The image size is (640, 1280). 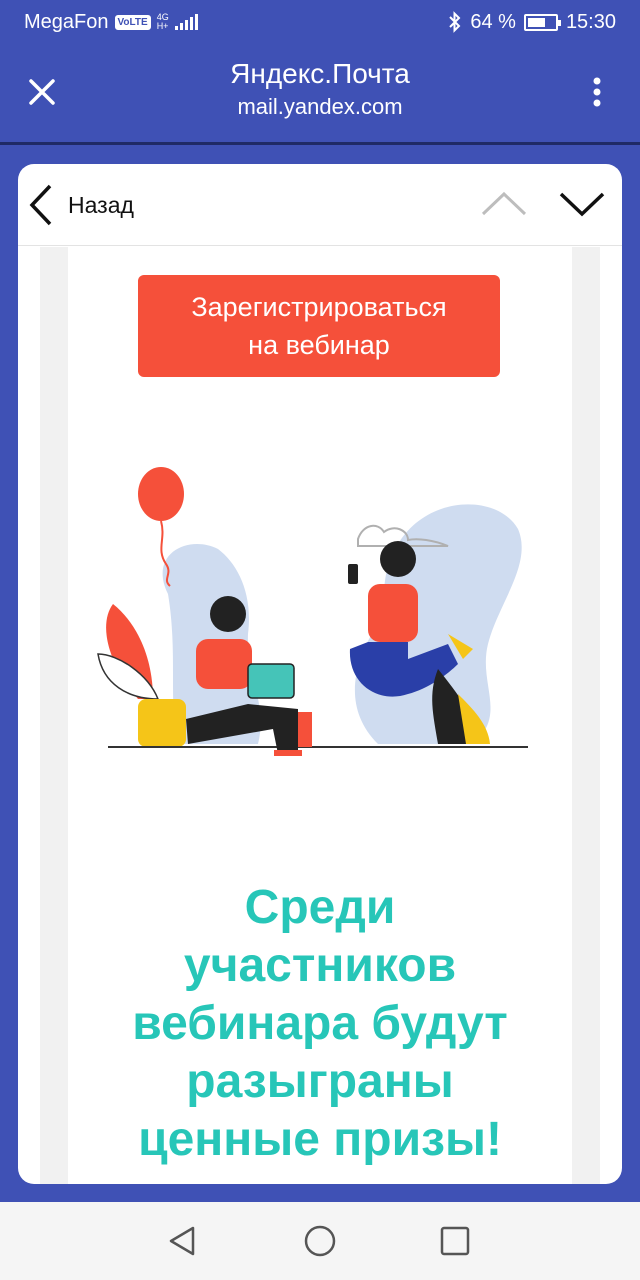 I want to click on clock: 15:30, so click(x=590, y=21).